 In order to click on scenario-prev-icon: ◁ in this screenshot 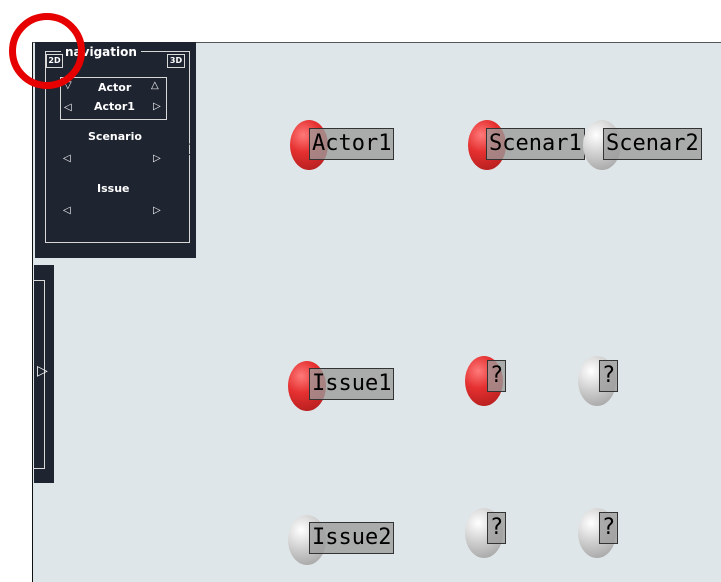, I will do `click(67, 159)`.